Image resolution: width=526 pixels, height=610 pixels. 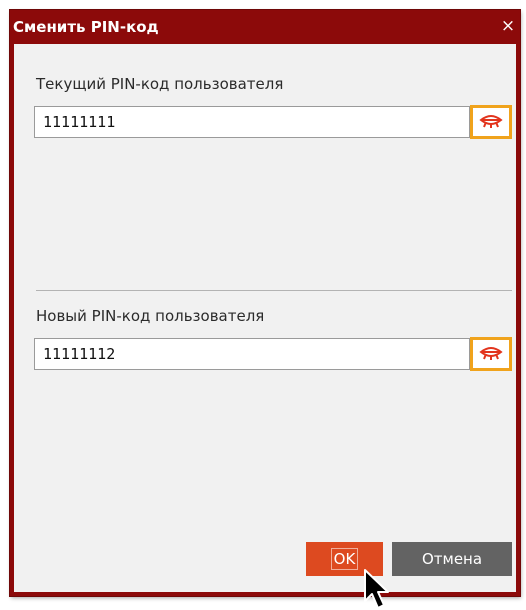 I want to click on dialog-title-bar: Сменить PIN-код ×, so click(x=265, y=27).